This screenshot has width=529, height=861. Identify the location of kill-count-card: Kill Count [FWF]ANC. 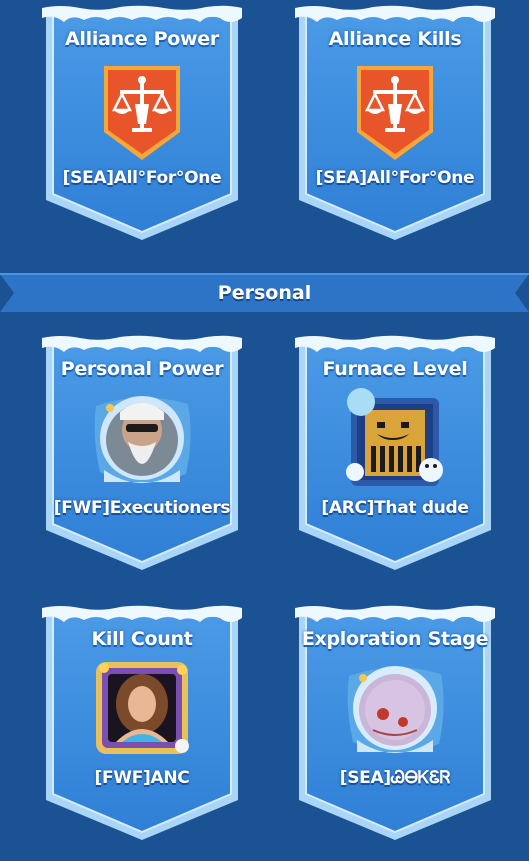
(142, 724).